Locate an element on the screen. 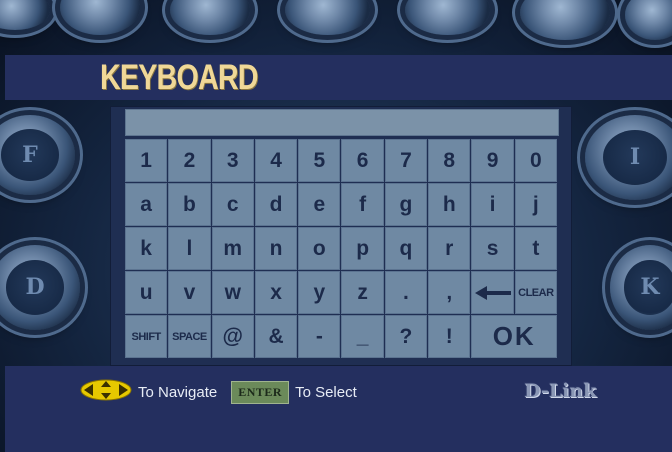 This screenshot has width=672, height=452. key-o: o is located at coordinates (319, 248).